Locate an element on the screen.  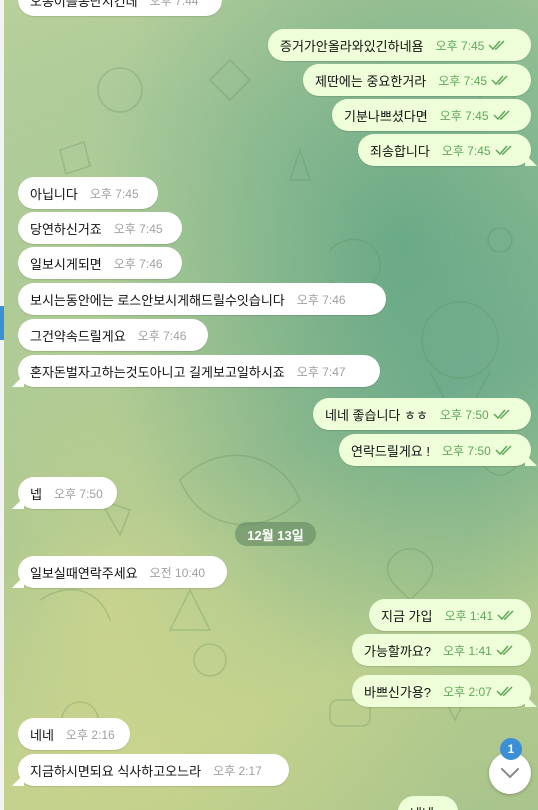
message-text: 일보시게되면 is located at coordinates (66, 264).